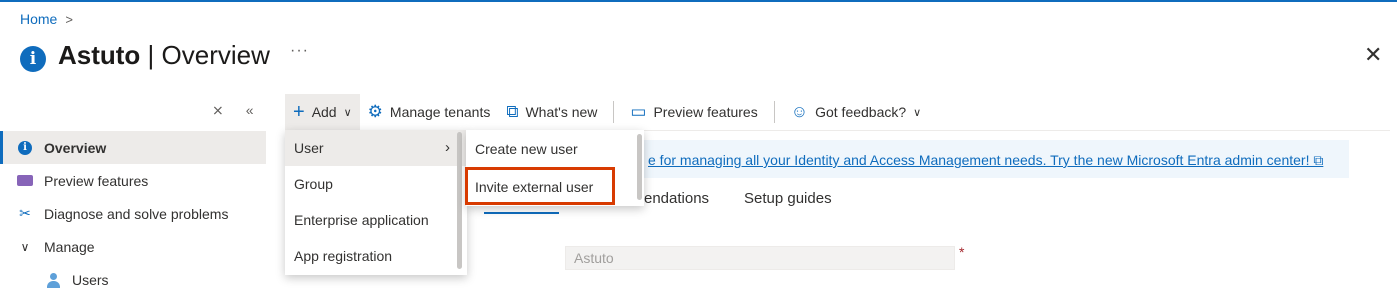 This screenshot has width=1397, height=288. I want to click on feedback-icon: ☺, so click(799, 111).